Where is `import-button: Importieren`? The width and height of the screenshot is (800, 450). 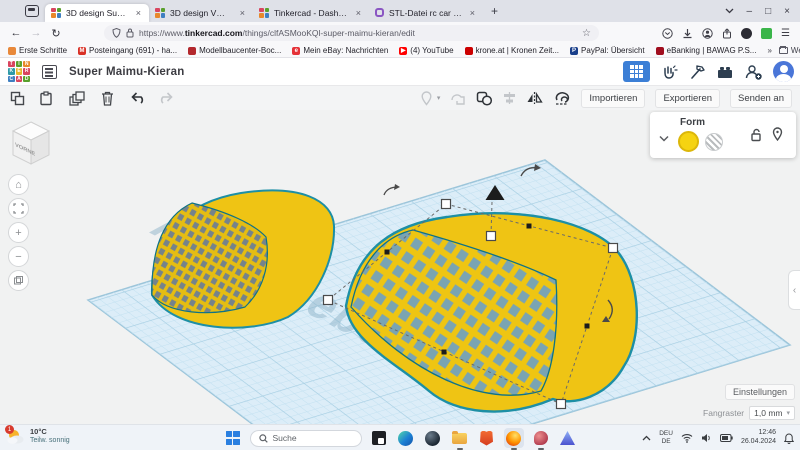 import-button: Importieren is located at coordinates (613, 98).